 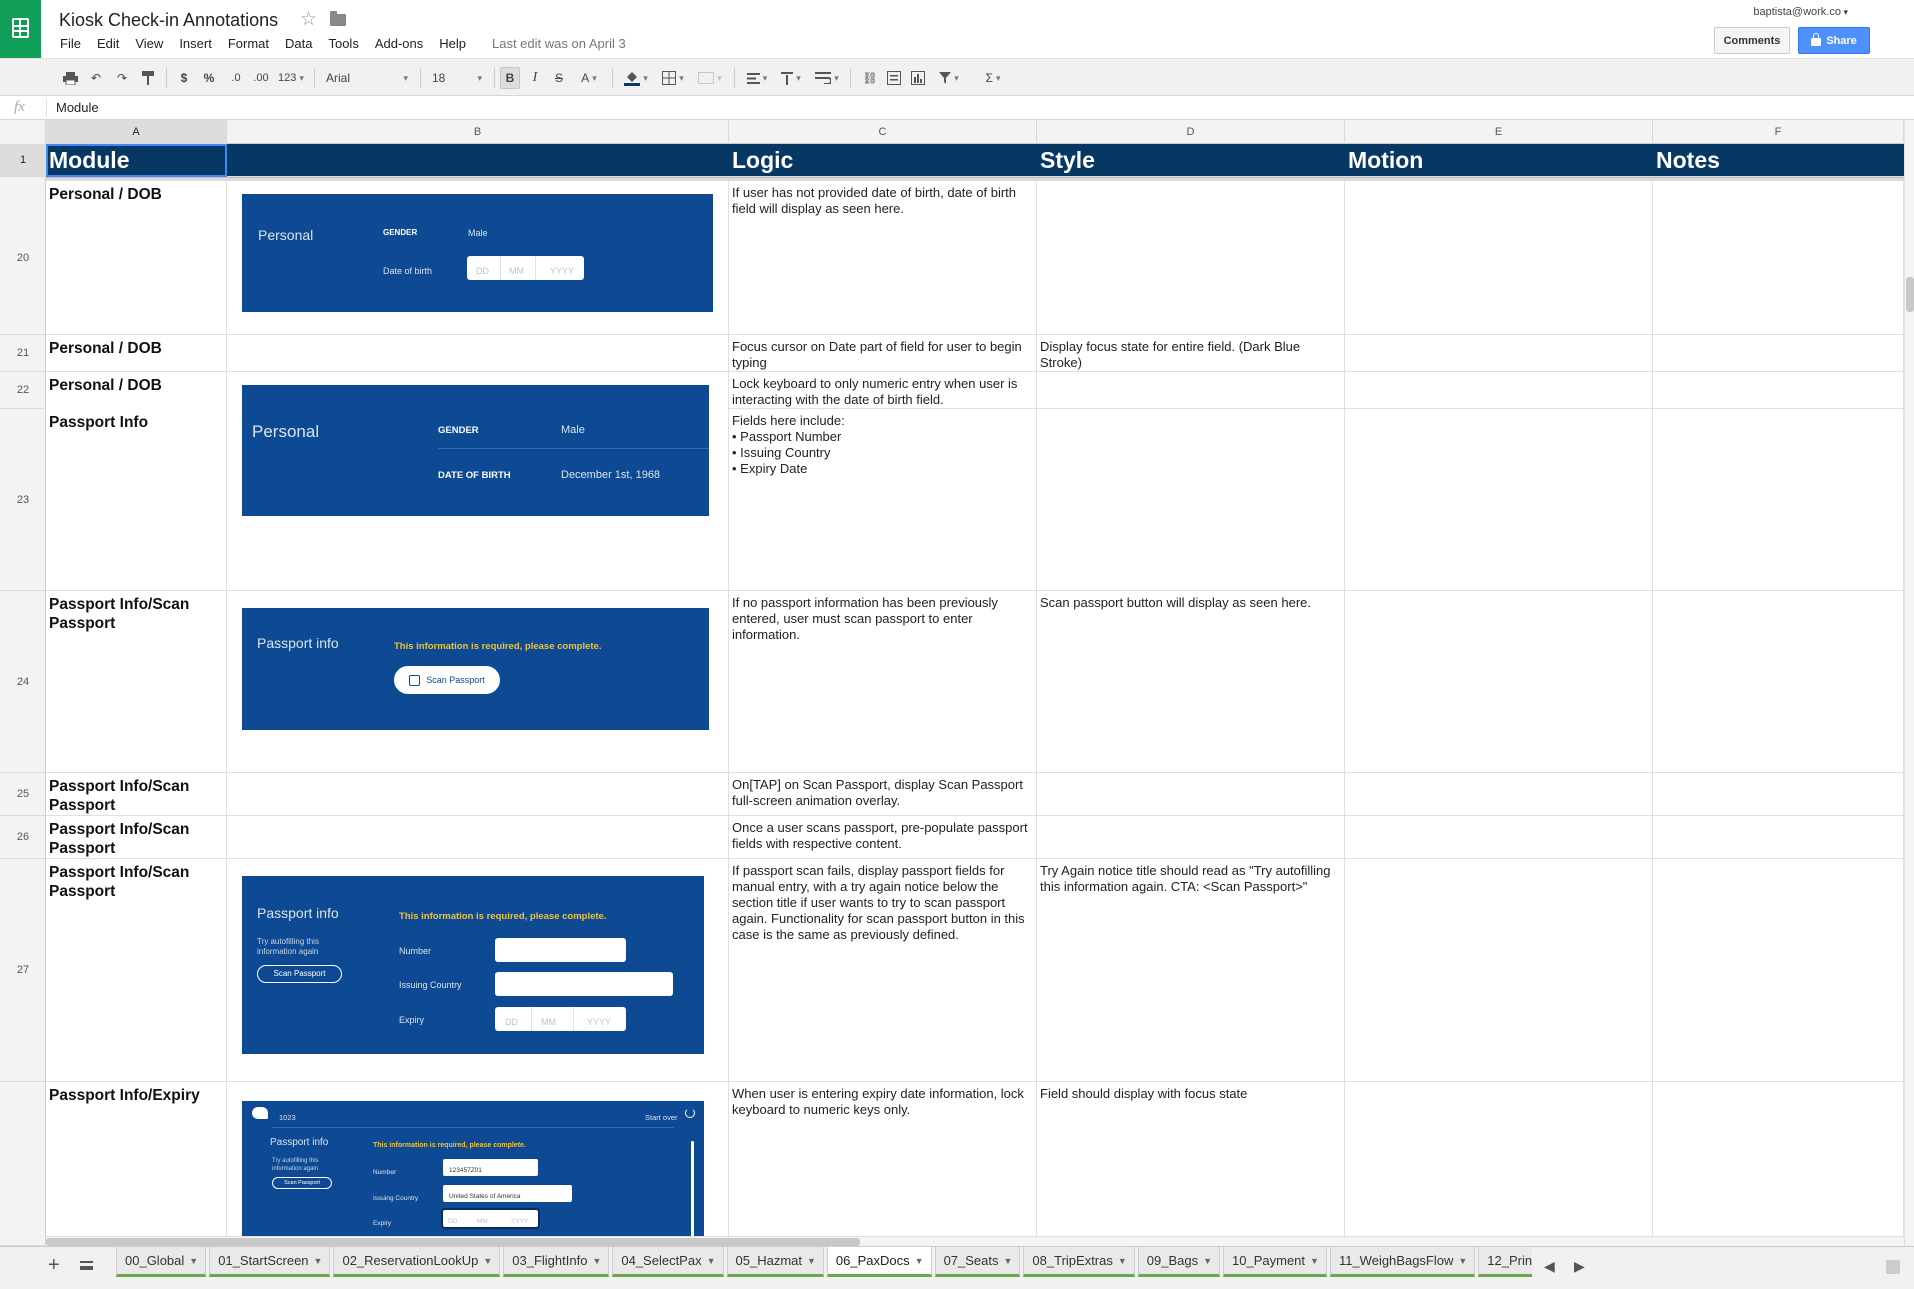 I want to click on menu-addons: Add-ons, so click(x=399, y=43).